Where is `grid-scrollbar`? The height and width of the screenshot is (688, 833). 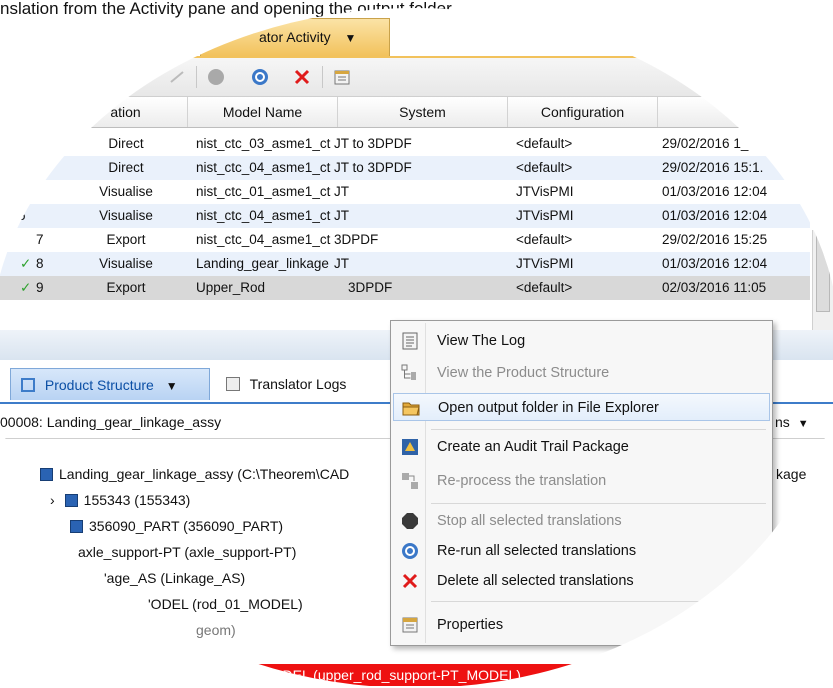
grid-scrollbar is located at coordinates (822, 280).